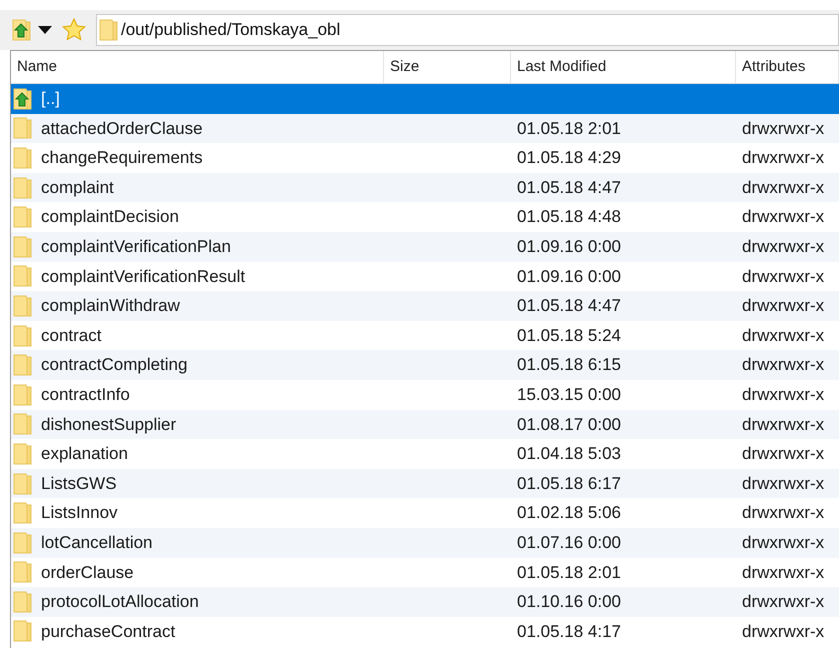  I want to click on modified-date: 01.08.17 0:00, so click(569, 424).